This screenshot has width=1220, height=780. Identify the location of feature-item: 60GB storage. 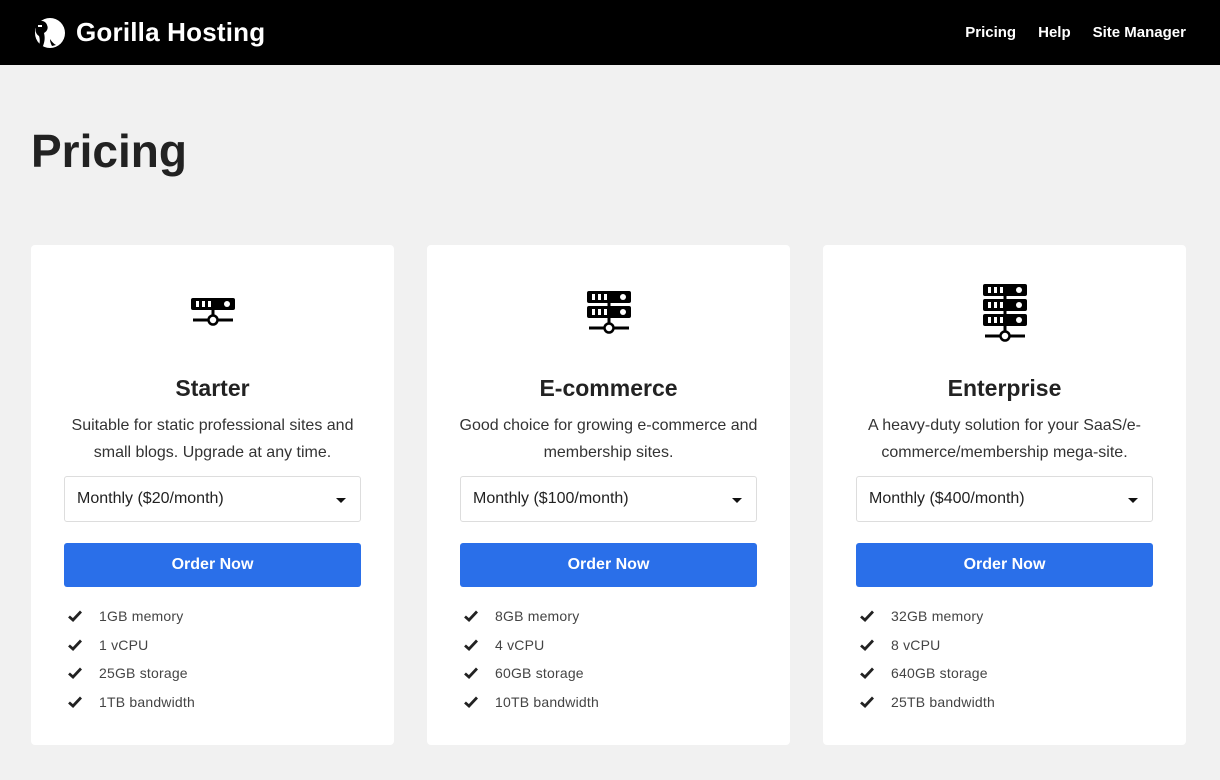
(531, 673).